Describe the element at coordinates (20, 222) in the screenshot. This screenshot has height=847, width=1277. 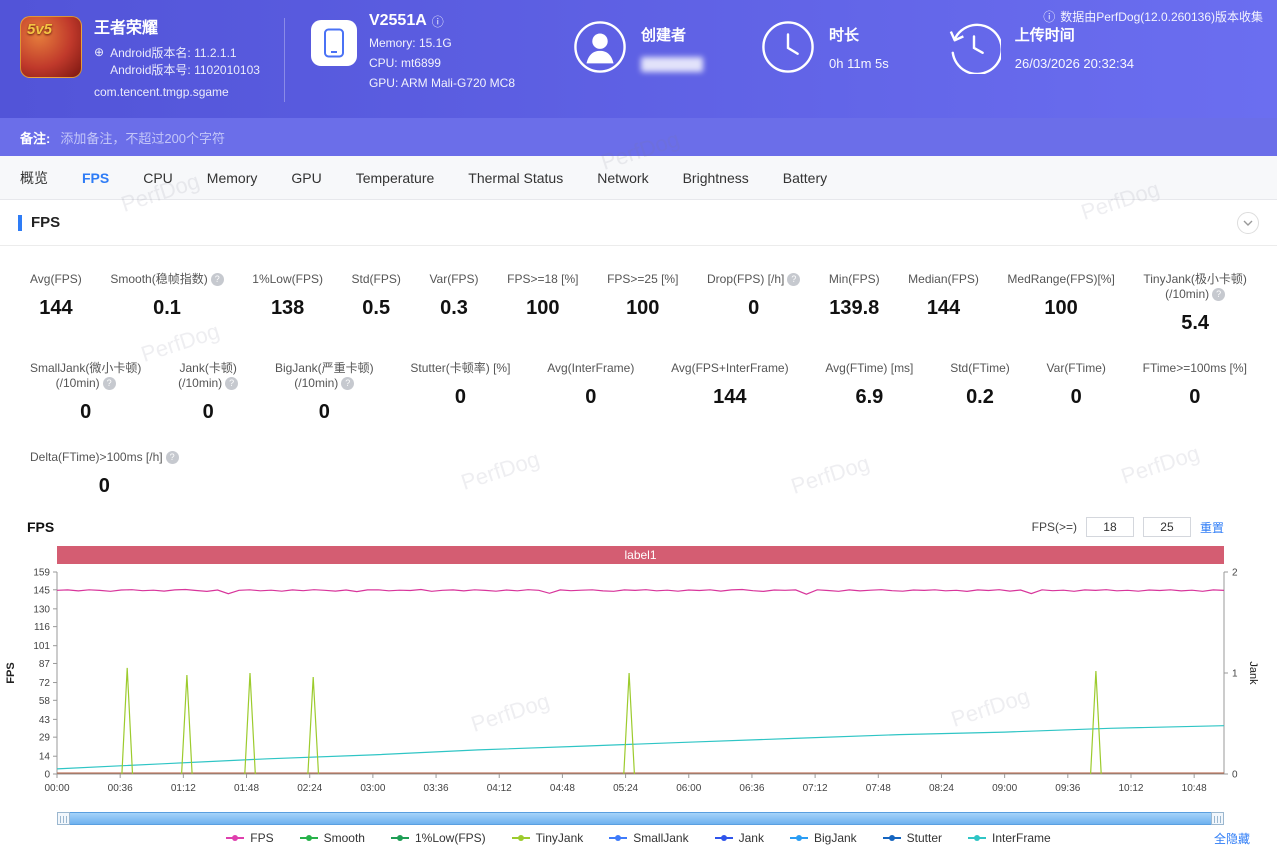
I see `section-accent-bar` at that location.